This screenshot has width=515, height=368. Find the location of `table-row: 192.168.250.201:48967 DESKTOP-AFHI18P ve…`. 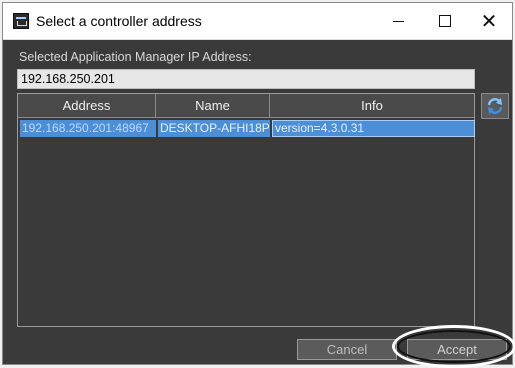

table-row: 192.168.250.201:48967 DESKTOP-AFHI18P ve… is located at coordinates (247, 128).